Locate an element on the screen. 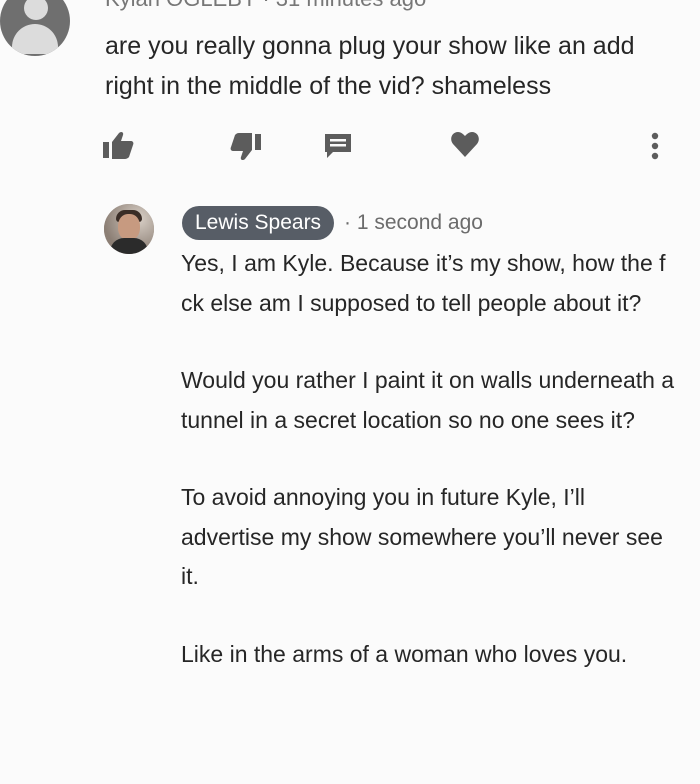 This screenshot has width=700, height=784. thumbs-down-icon is located at coordinates (246, 147).